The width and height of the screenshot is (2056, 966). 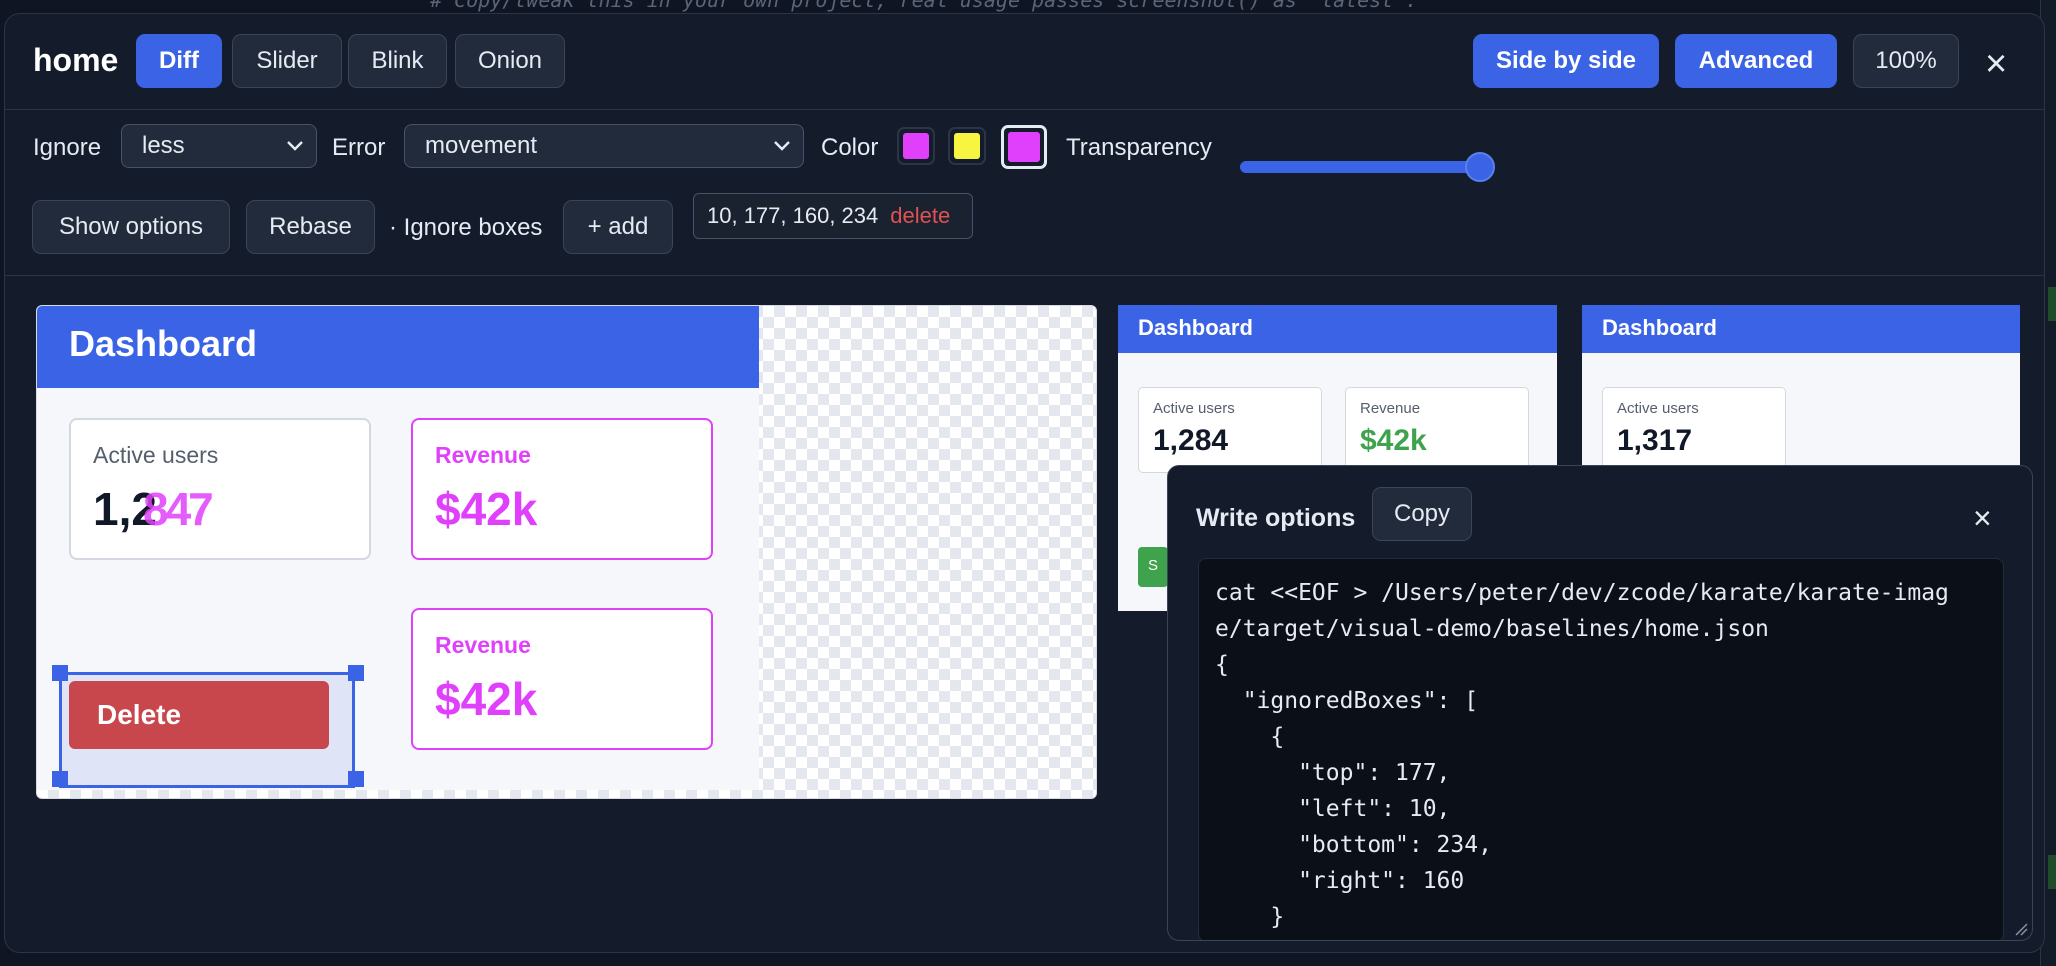 I want to click on code-line: "top": 177,, so click(x=1333, y=773).